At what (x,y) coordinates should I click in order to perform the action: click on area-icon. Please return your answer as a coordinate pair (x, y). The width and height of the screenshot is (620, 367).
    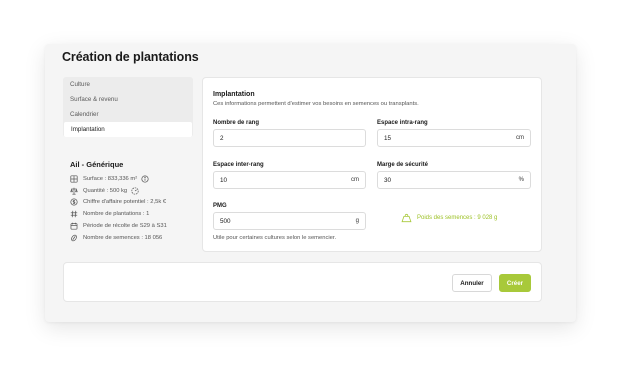
    Looking at the image, I should click on (74, 179).